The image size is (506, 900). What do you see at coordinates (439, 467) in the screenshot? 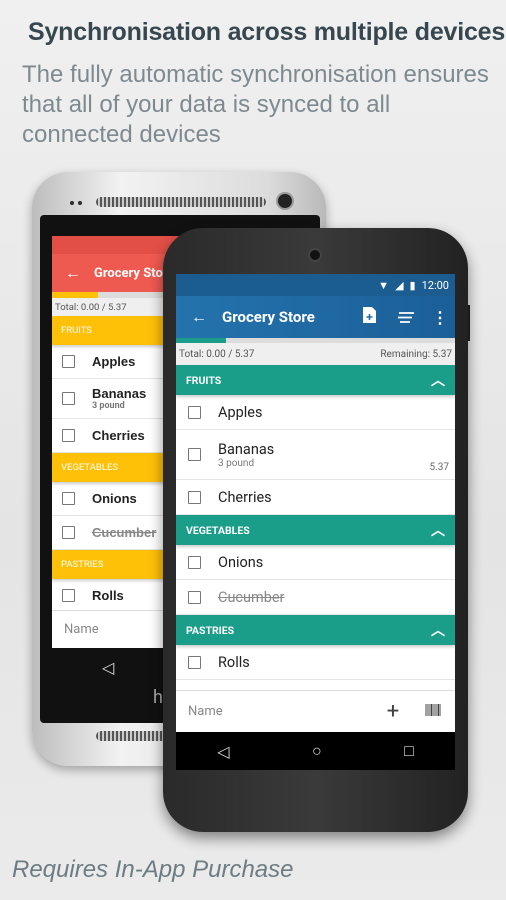
I see `item-price: 5.37` at bounding box center [439, 467].